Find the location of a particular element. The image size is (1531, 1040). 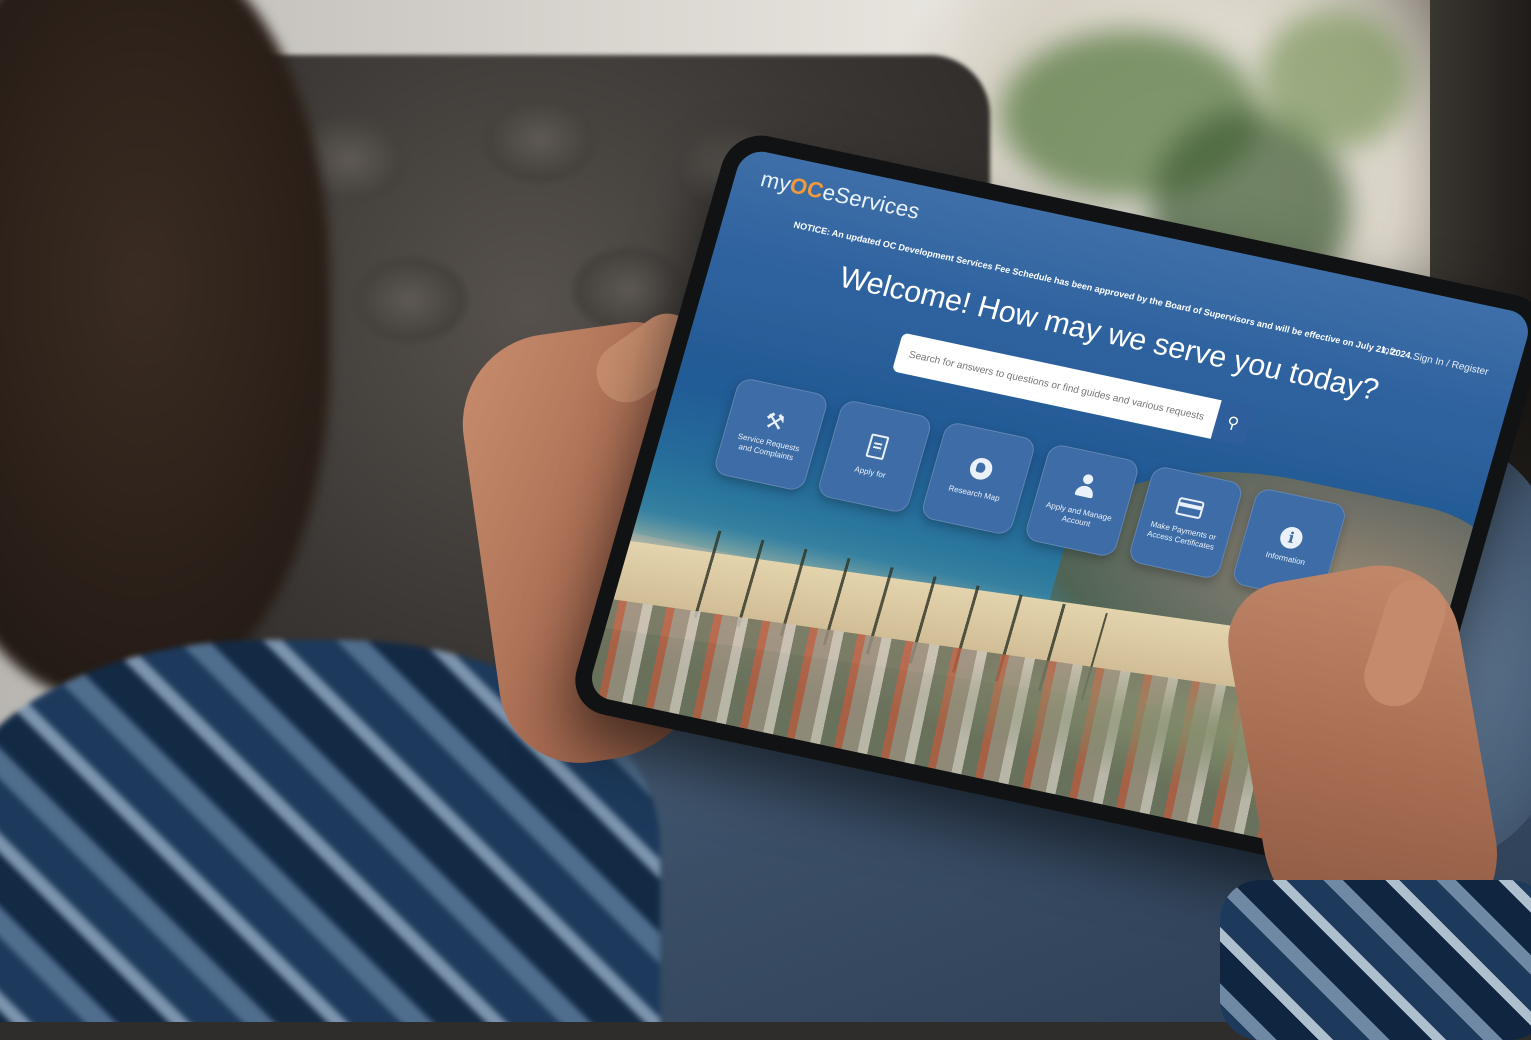

plaid-sleeve is located at coordinates (1375, 960).